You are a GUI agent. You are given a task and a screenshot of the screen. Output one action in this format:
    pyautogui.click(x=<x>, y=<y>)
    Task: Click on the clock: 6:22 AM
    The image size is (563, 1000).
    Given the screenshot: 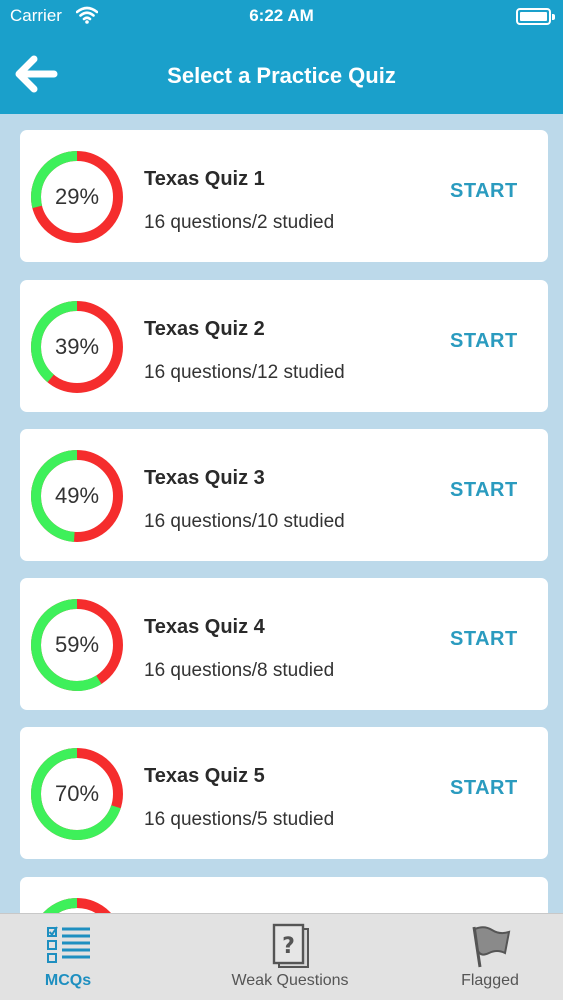 What is the action you would take?
    pyautogui.click(x=281, y=15)
    